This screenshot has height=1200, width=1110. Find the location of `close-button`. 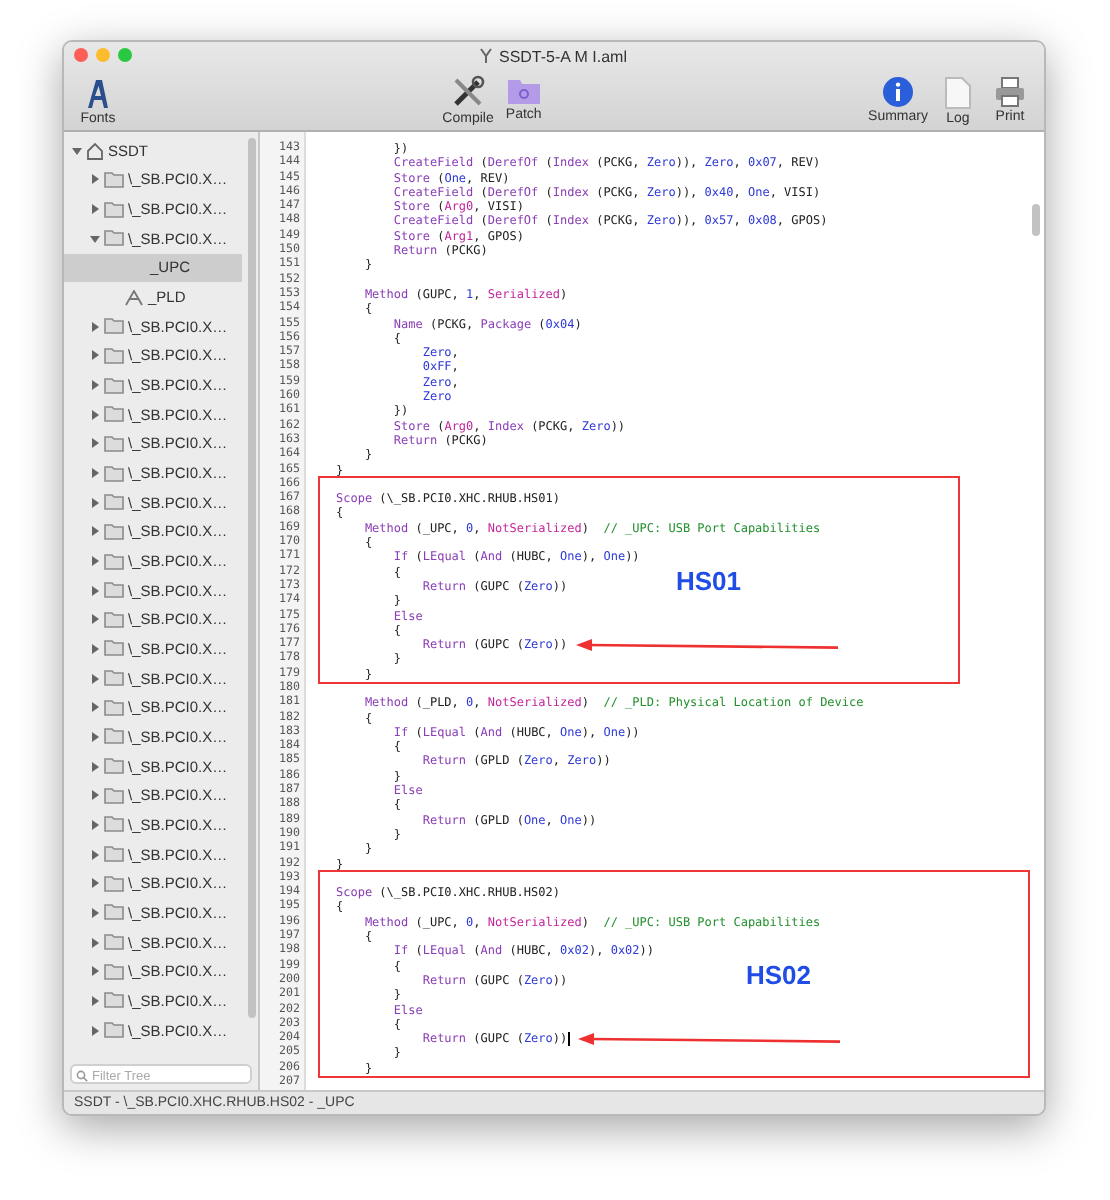

close-button is located at coordinates (81, 55).